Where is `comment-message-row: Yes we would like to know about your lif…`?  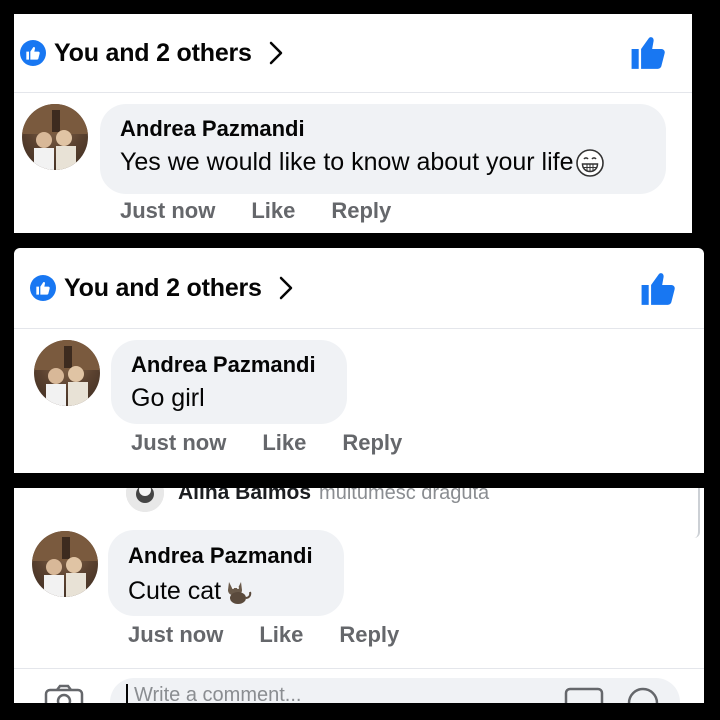 comment-message-row: Yes we would like to know about your lif… is located at coordinates (362, 162).